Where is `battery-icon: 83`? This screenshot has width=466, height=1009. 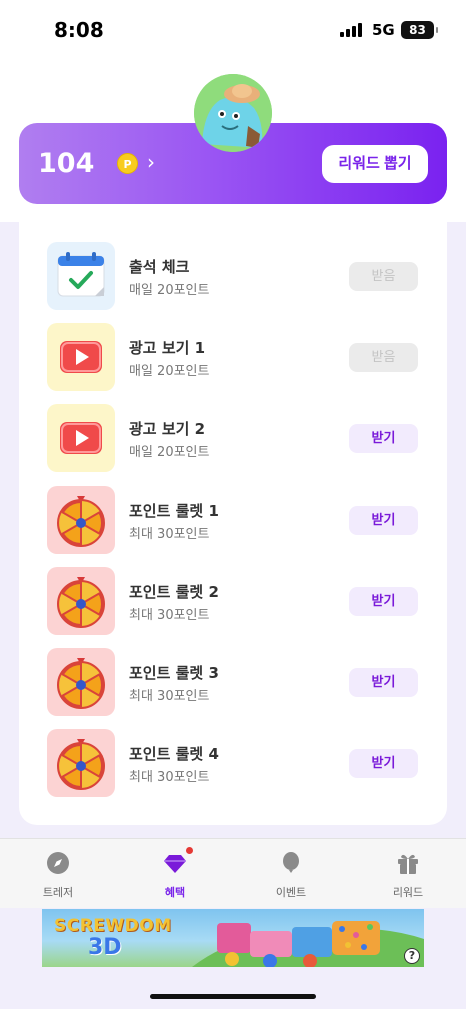 battery-icon: 83 is located at coordinates (419, 30).